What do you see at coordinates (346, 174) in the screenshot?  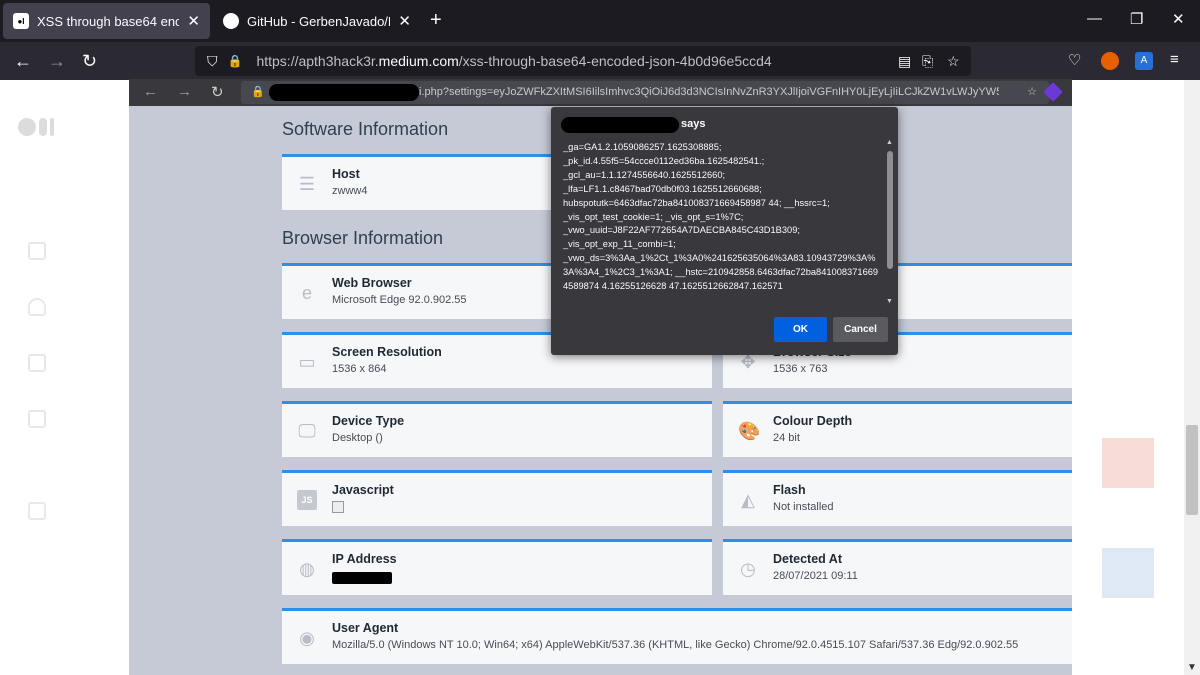 I see `card-title: Host` at bounding box center [346, 174].